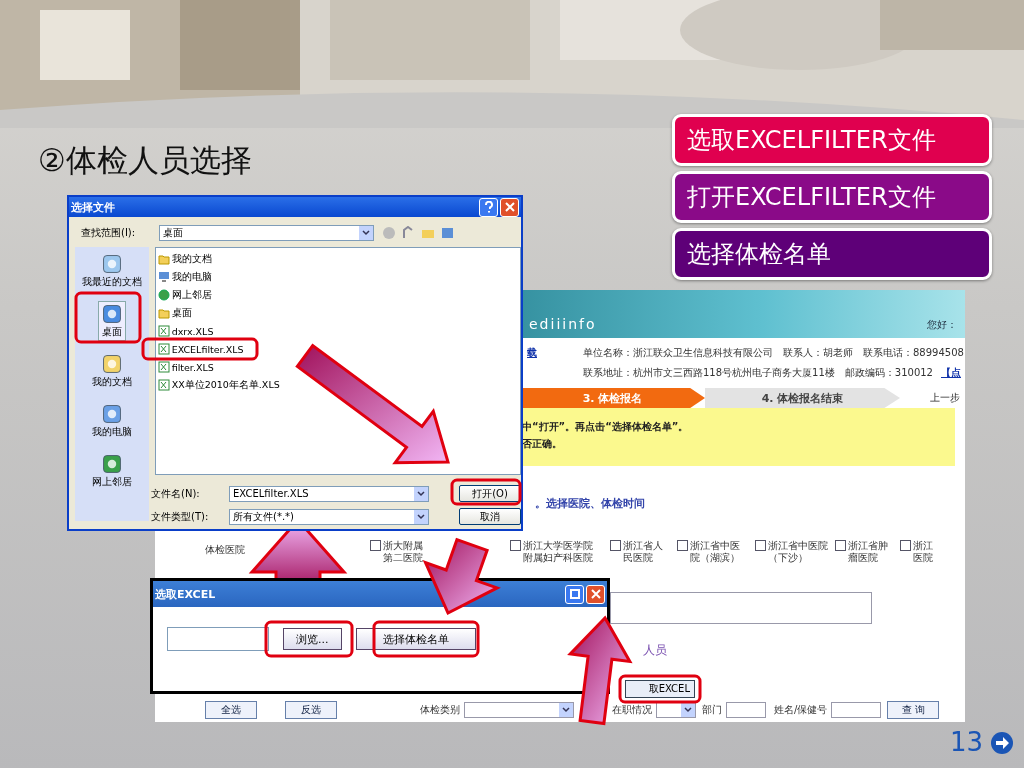 The width and height of the screenshot is (1024, 768). I want to click on place-item: 桌面, so click(111, 321).